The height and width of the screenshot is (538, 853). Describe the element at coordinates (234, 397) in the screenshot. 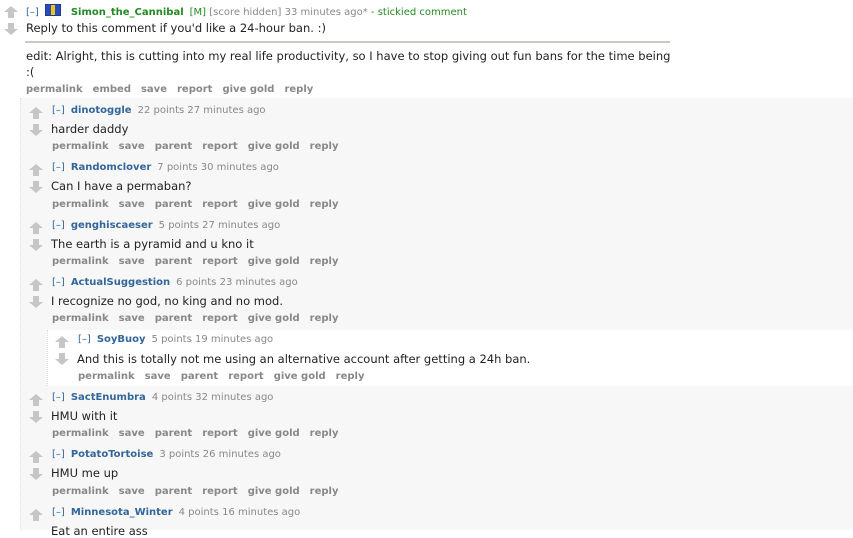

I see `comment-time: 32 minutes ago` at that location.